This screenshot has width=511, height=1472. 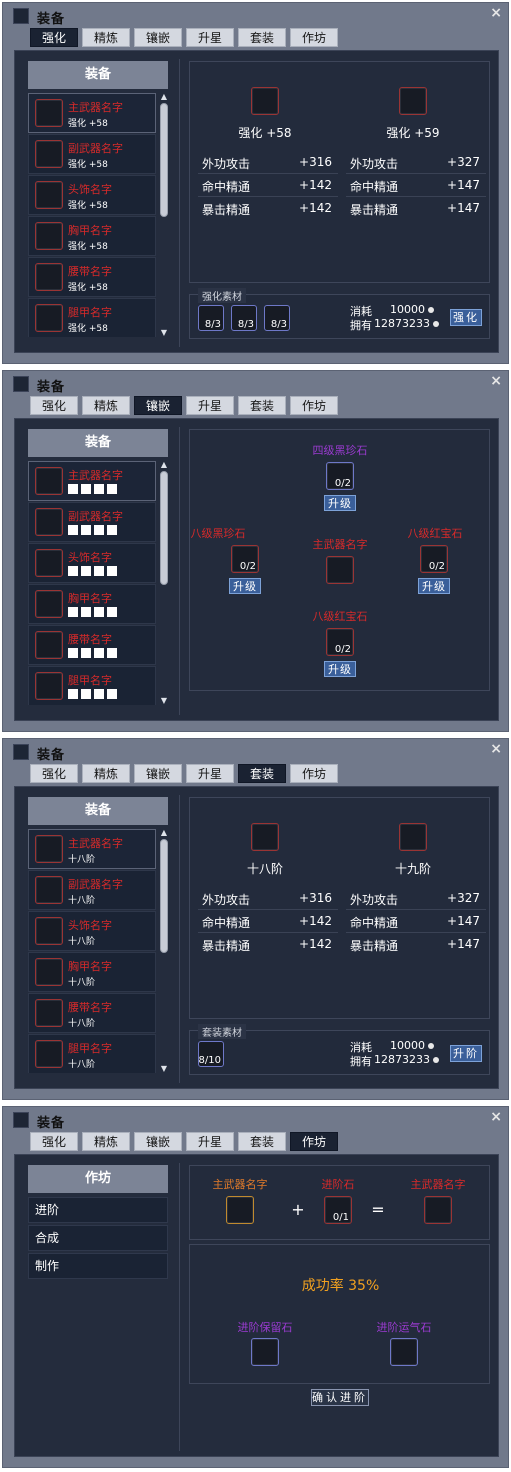 What do you see at coordinates (92, 931) in the screenshot?
I see `list-item: 头饰名字 十八阶` at bounding box center [92, 931].